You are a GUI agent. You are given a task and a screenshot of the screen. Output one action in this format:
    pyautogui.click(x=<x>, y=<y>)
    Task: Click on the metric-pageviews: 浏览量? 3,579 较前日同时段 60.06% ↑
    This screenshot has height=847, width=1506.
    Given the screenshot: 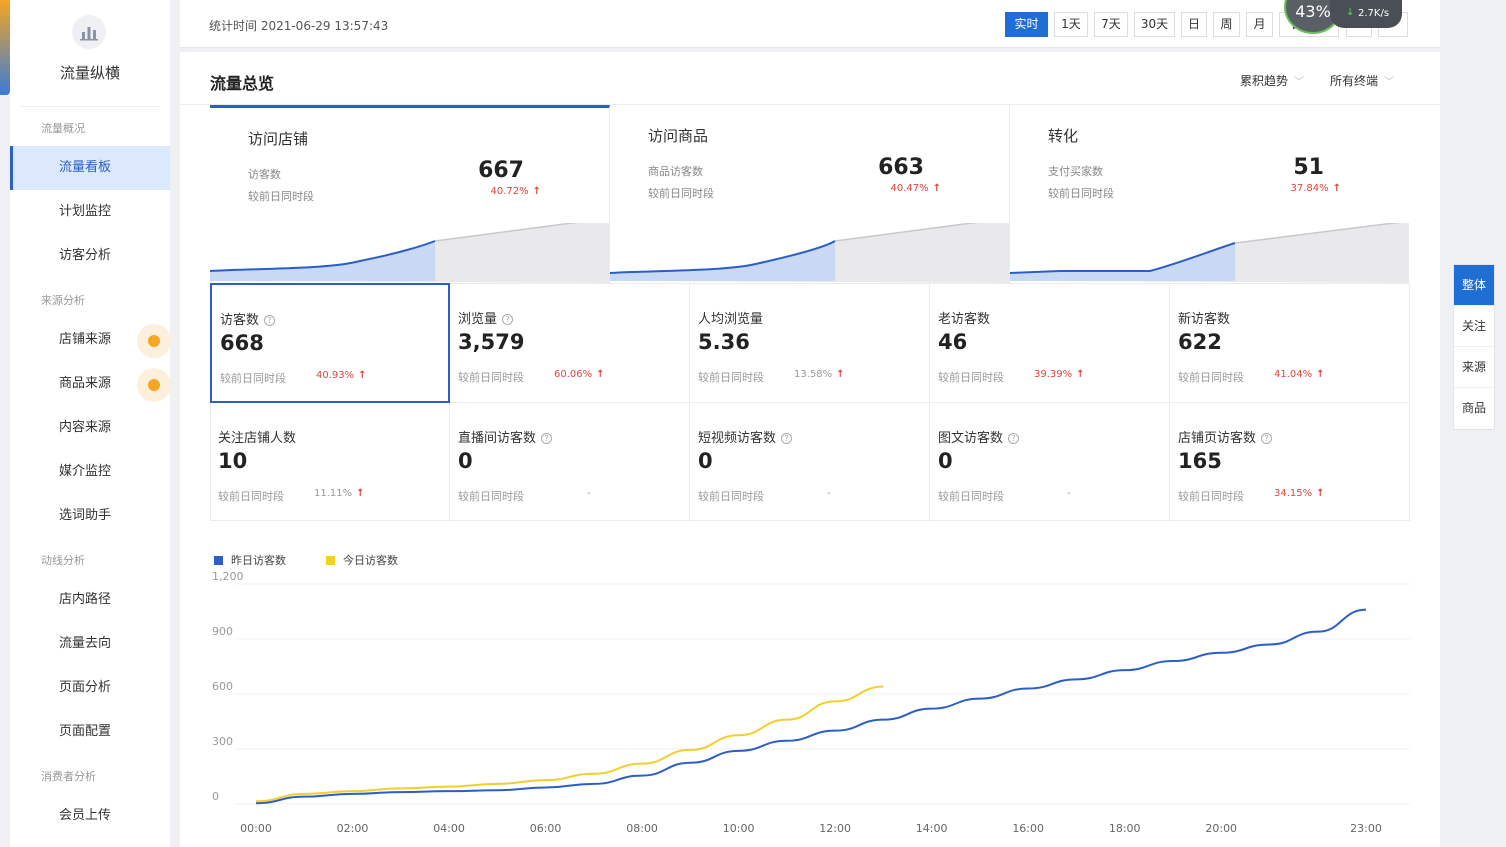 What is the action you would take?
    pyautogui.click(x=570, y=343)
    